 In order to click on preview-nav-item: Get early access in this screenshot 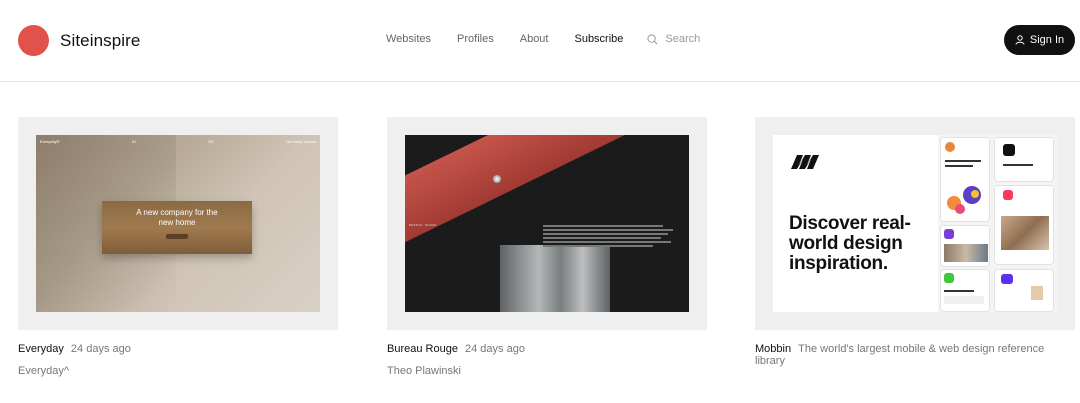, I will do `click(301, 141)`.